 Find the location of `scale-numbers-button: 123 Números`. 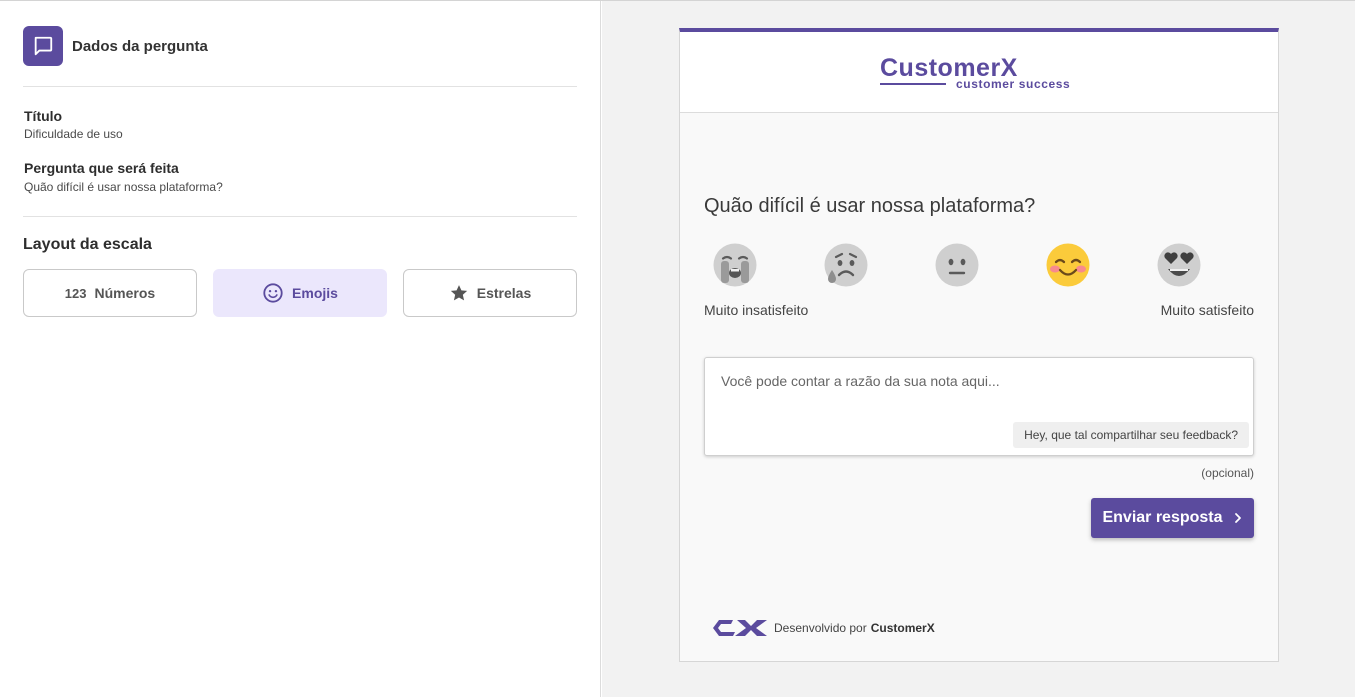

scale-numbers-button: 123 Números is located at coordinates (110, 293).